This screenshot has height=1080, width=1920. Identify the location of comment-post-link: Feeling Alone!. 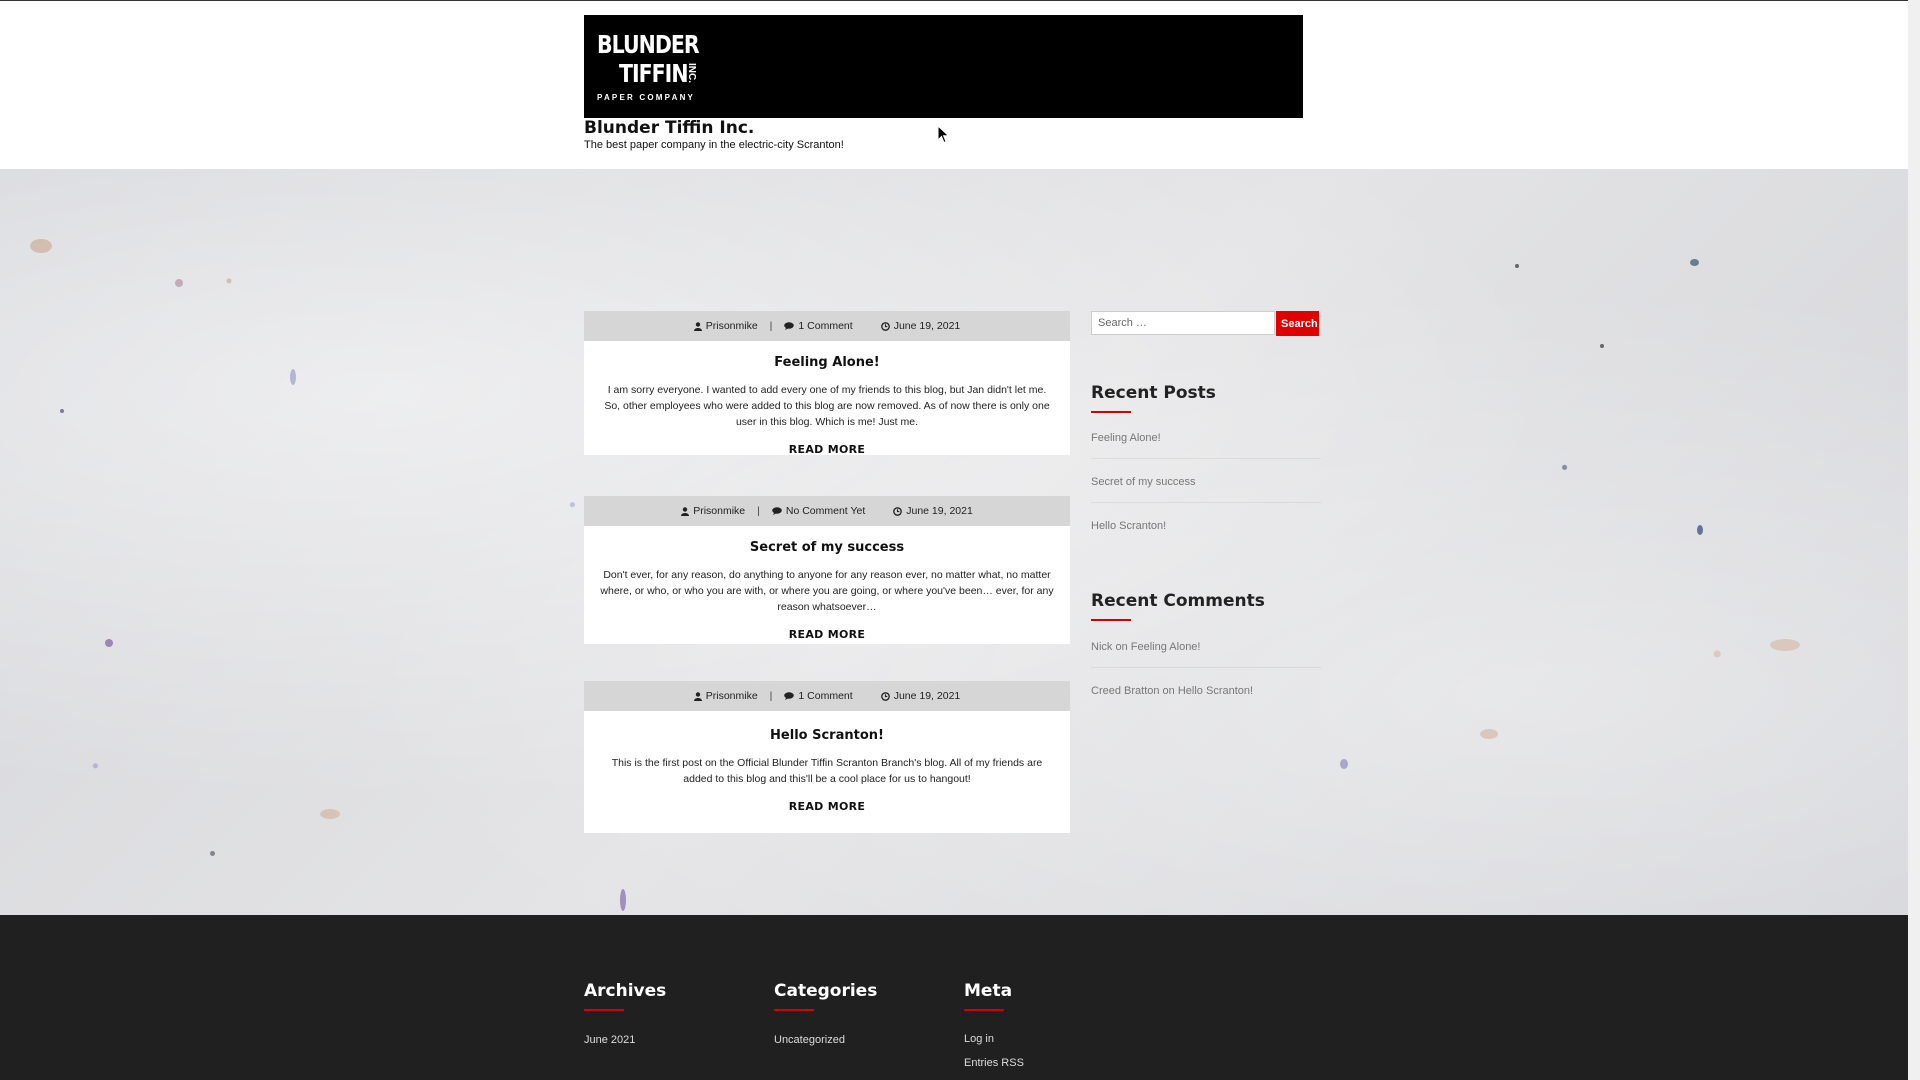
(1166, 647).